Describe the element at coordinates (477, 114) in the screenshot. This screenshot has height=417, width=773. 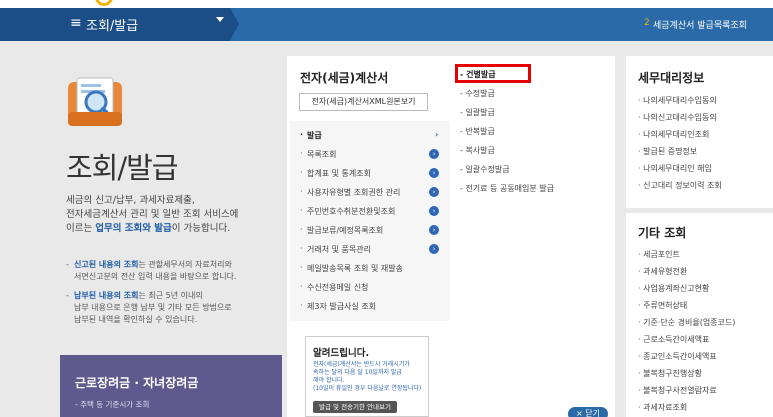
I see `submenu-item-bulk-issue: - 일괄발급` at that location.